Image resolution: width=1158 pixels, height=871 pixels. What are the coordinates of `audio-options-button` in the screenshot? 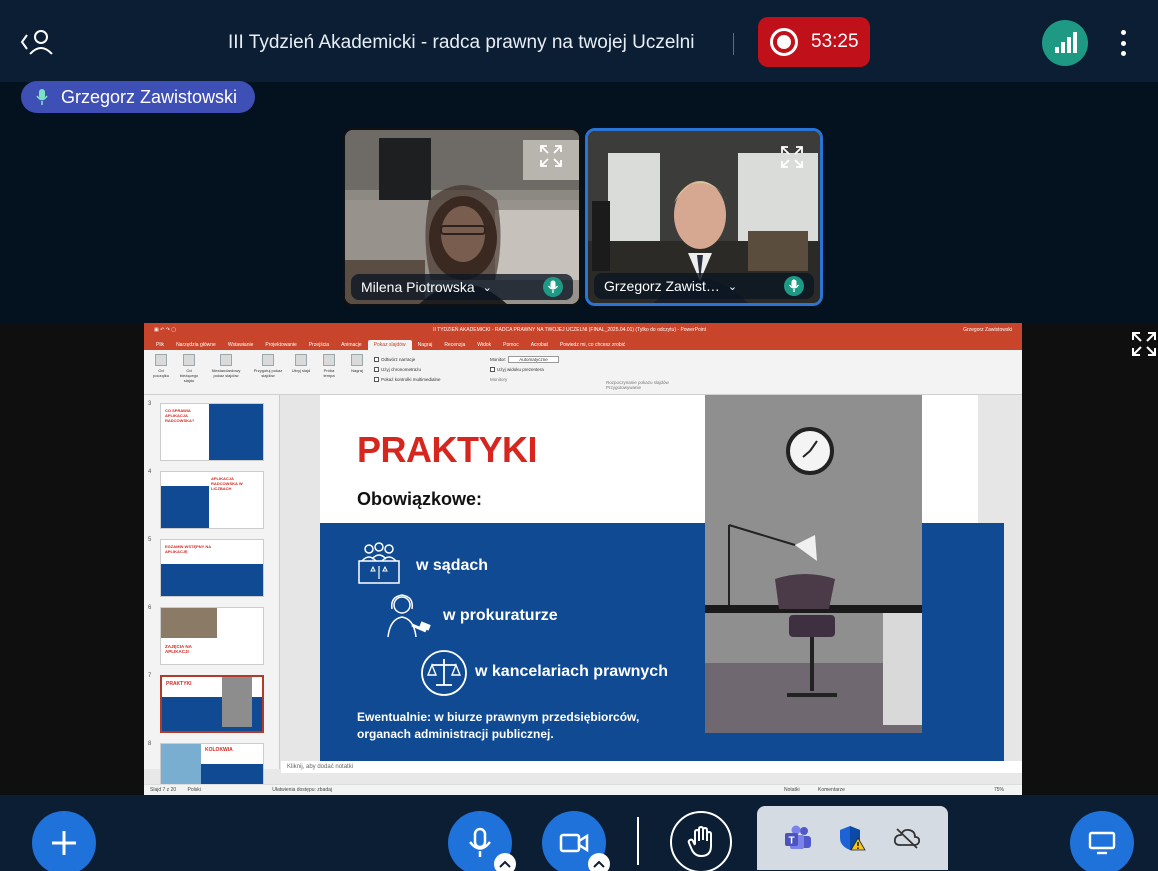 It's located at (505, 862).